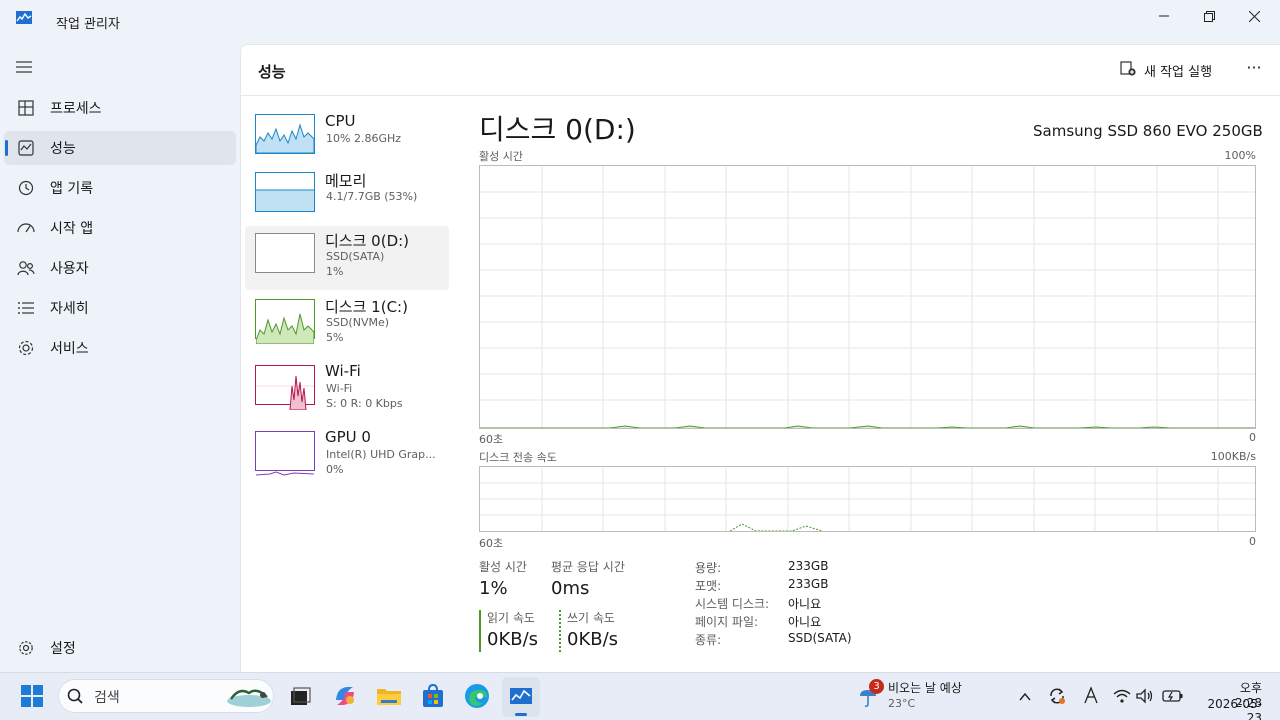 This screenshot has height=720, width=1280. What do you see at coordinates (493, 588) in the screenshot?
I see `active-time-value: 1%` at bounding box center [493, 588].